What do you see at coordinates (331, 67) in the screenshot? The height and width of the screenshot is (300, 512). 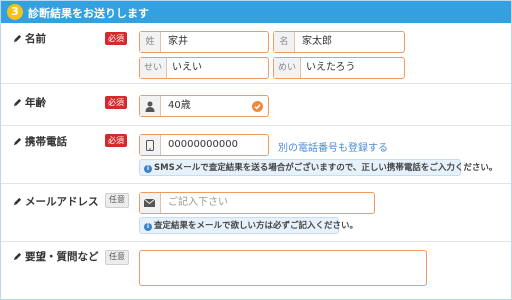 I see `first-name-kana-value: いえたろう` at bounding box center [331, 67].